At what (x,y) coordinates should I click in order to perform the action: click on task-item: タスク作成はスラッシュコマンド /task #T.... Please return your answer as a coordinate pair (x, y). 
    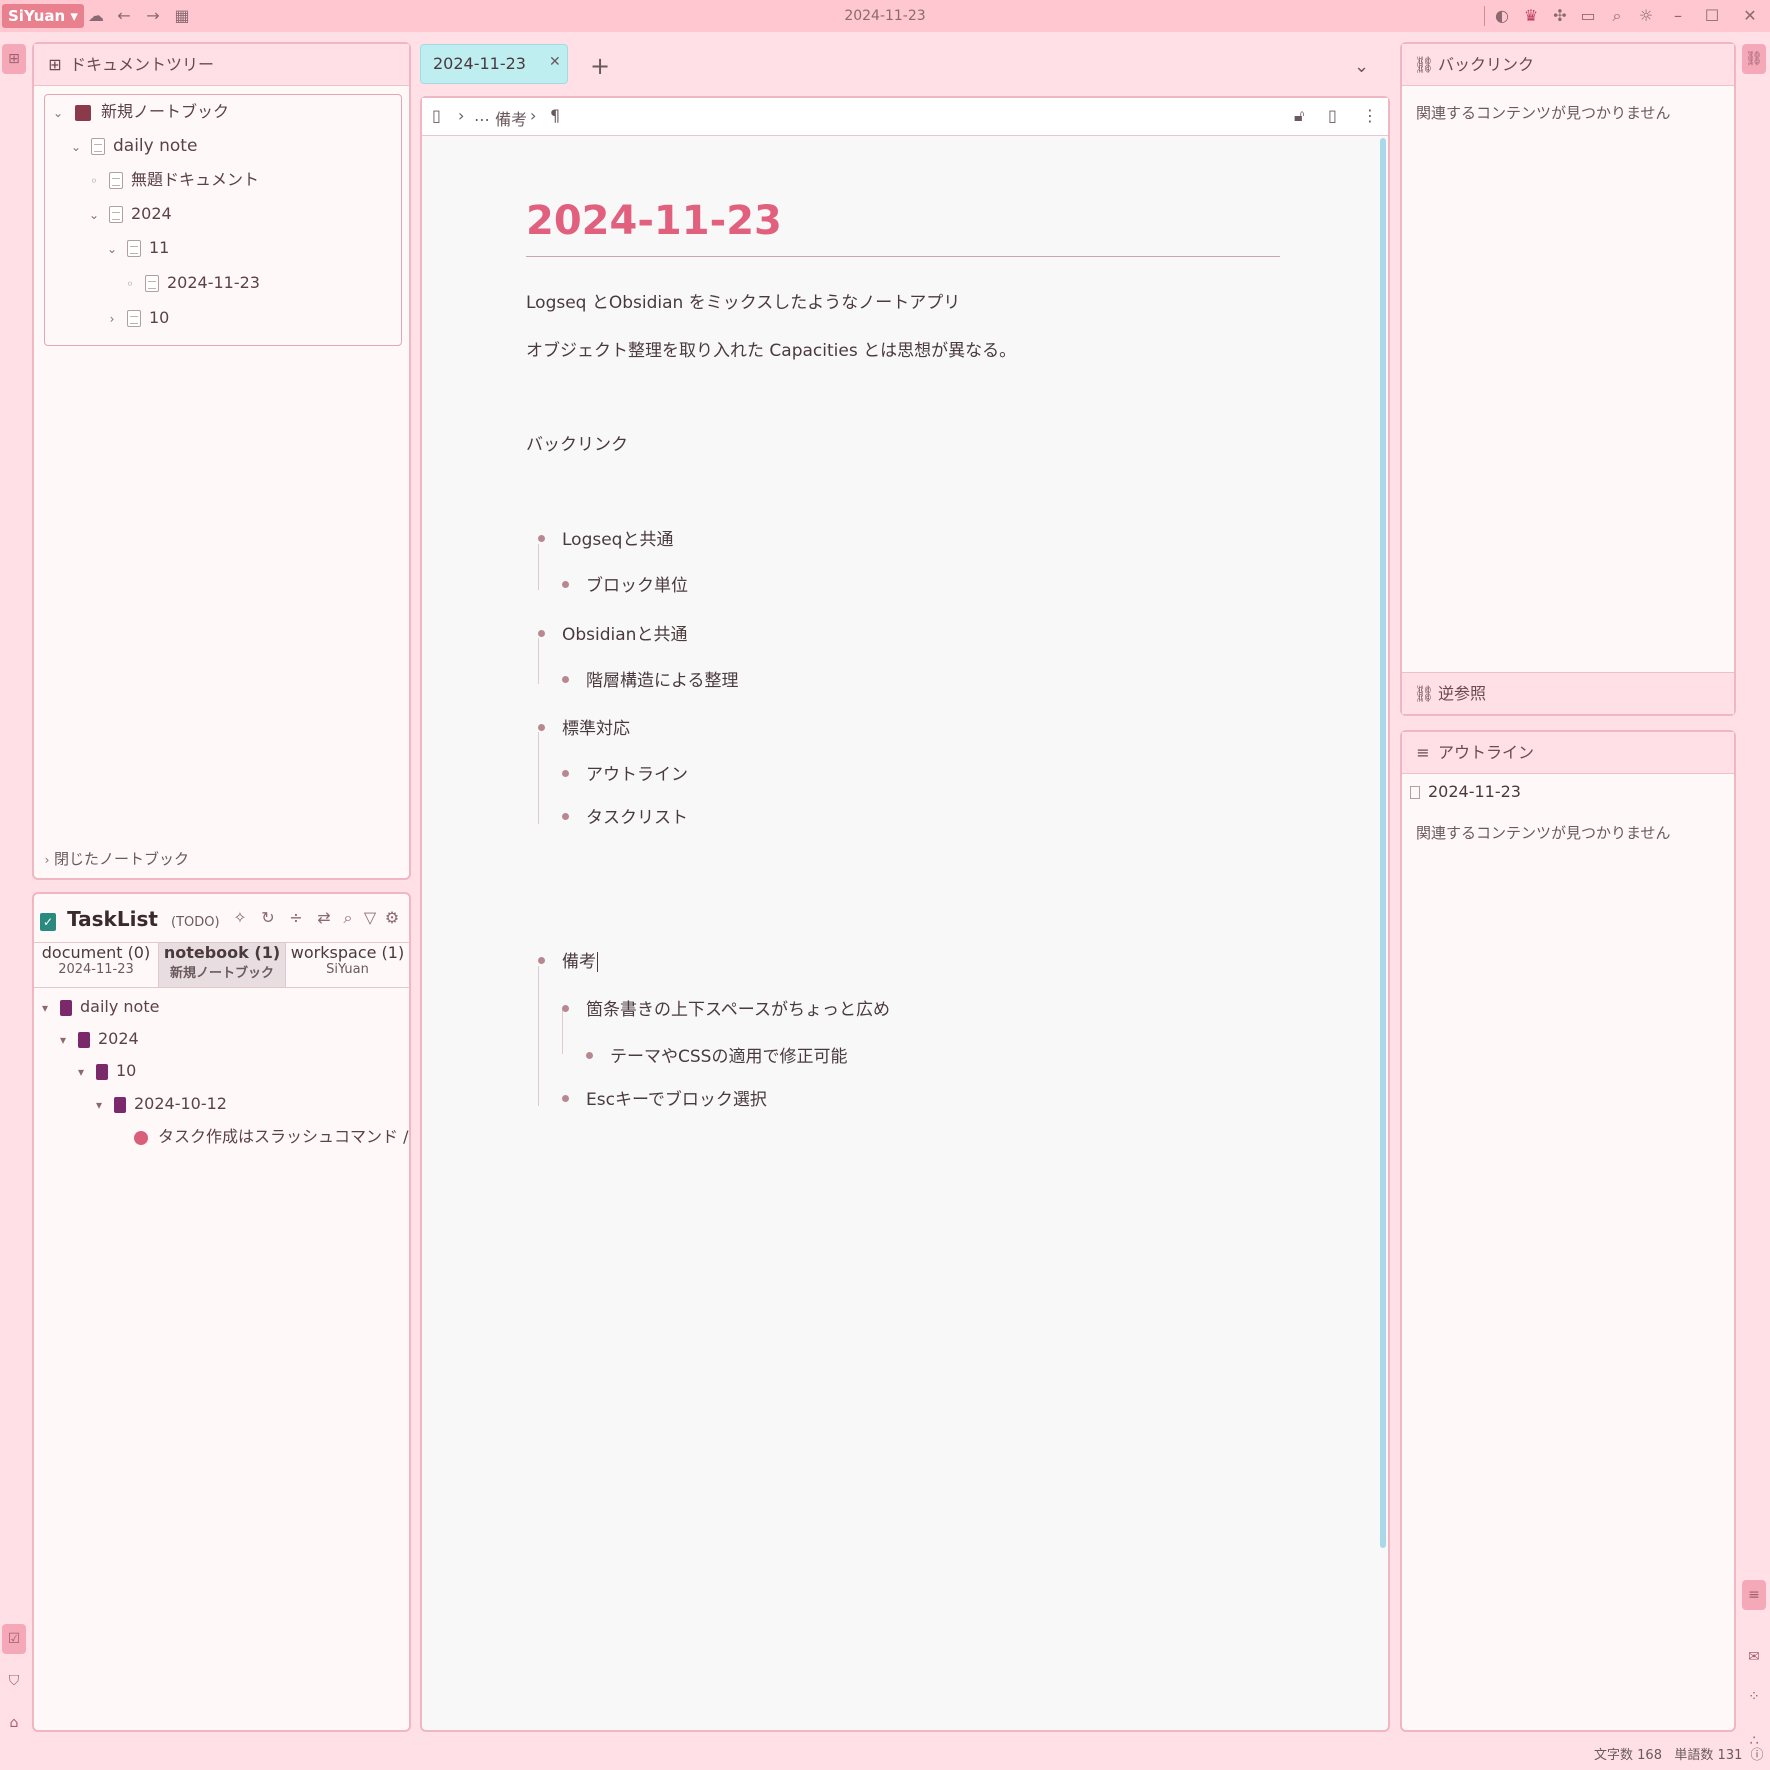
    Looking at the image, I should click on (271, 1137).